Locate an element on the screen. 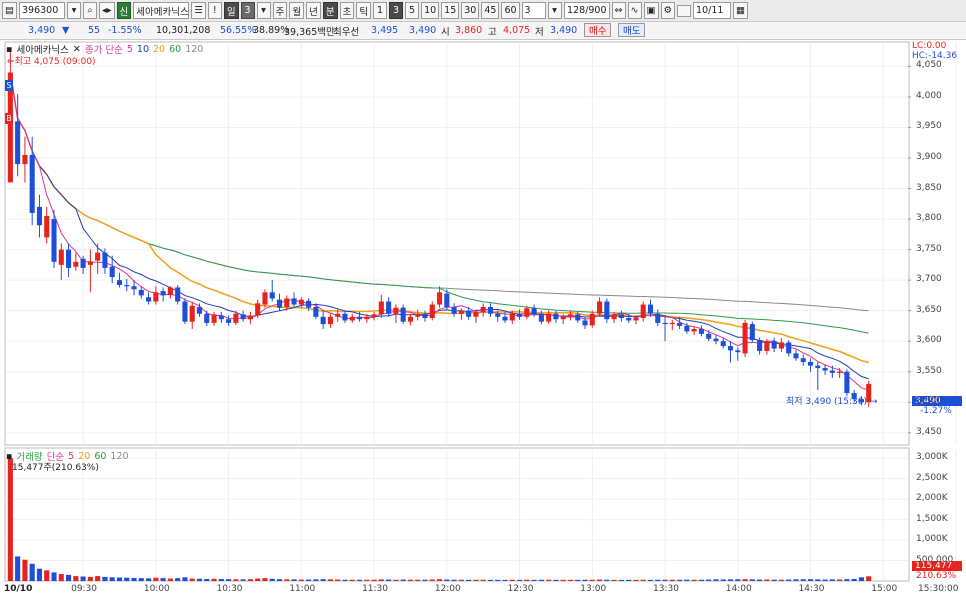 The width and height of the screenshot is (966, 599). low-note-arrow-icon: → is located at coordinates (872, 402).